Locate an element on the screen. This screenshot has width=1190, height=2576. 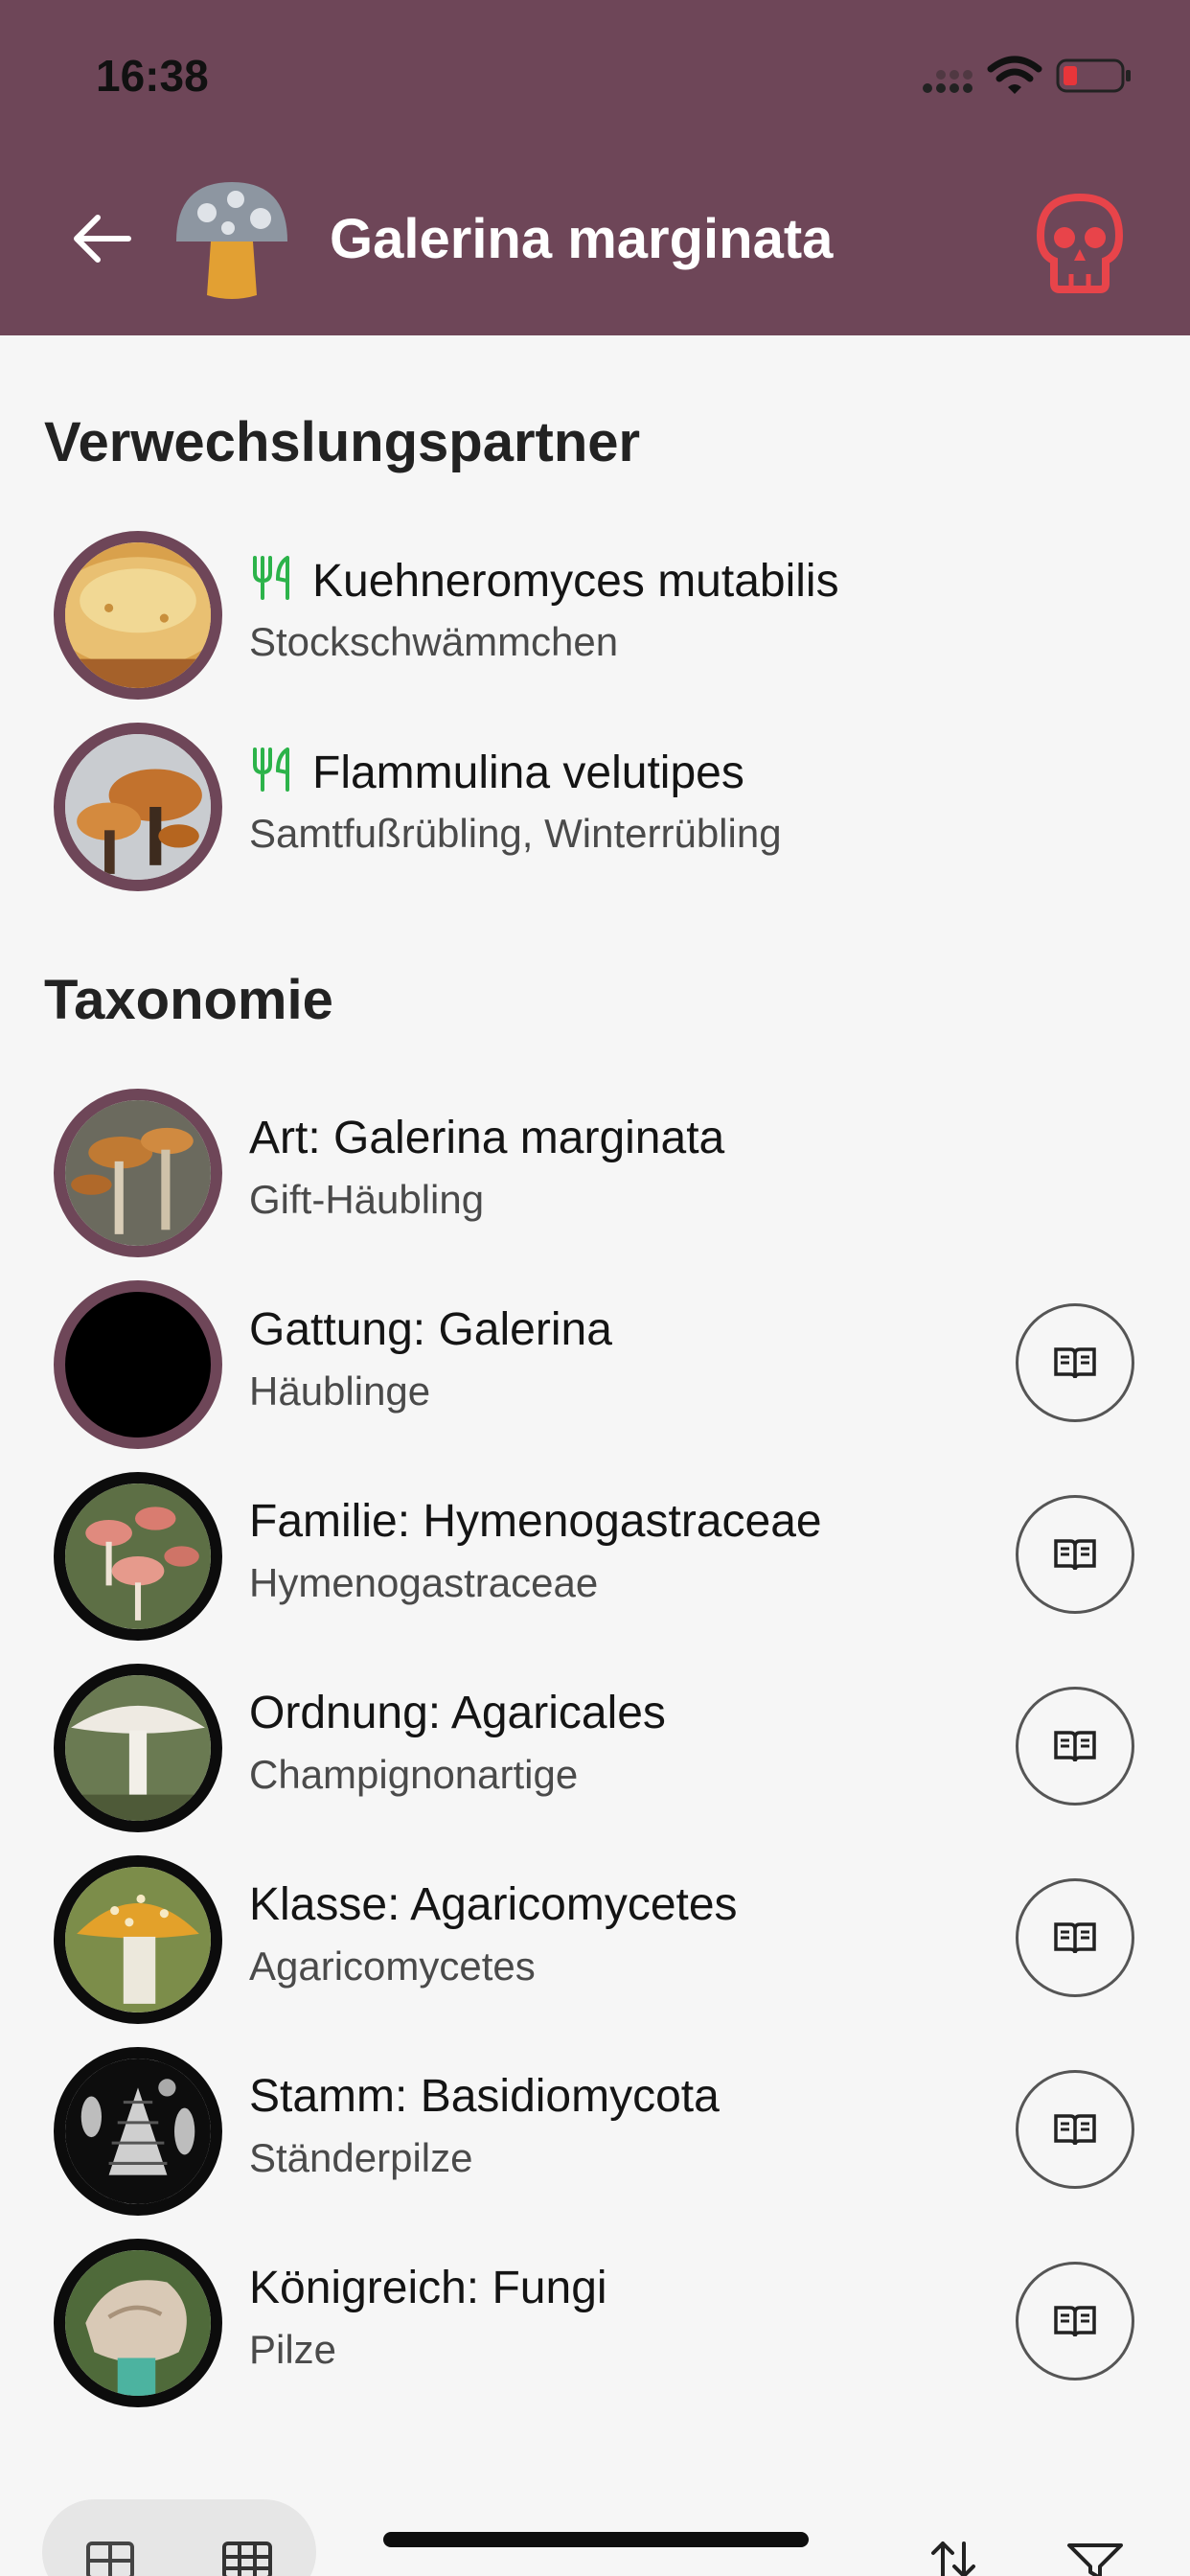
skull-icon is located at coordinates (1080, 243).